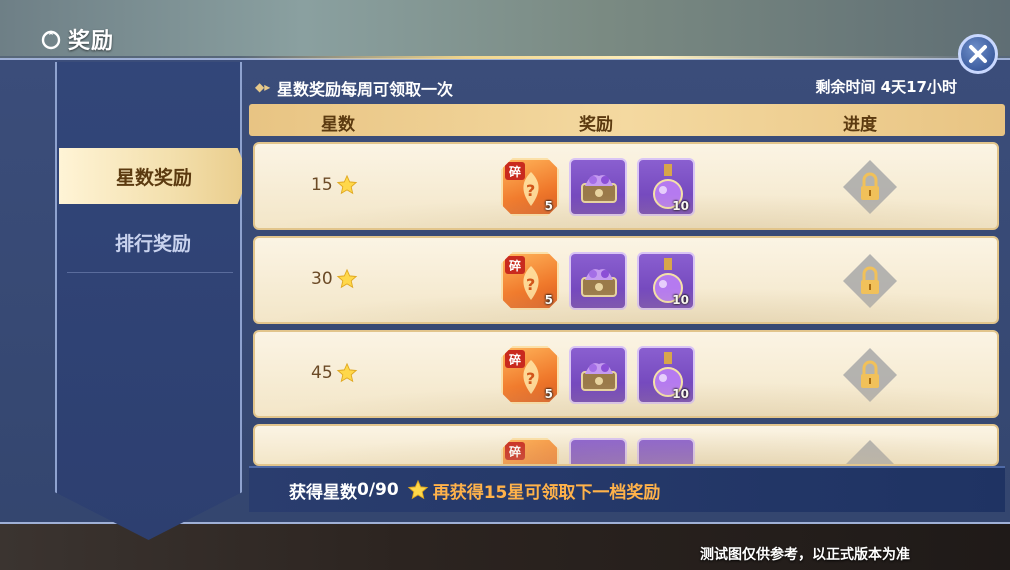  Describe the element at coordinates (546, 492) in the screenshot. I see `next-reward-hint: 再获得15星可领取下一档奖励` at that location.